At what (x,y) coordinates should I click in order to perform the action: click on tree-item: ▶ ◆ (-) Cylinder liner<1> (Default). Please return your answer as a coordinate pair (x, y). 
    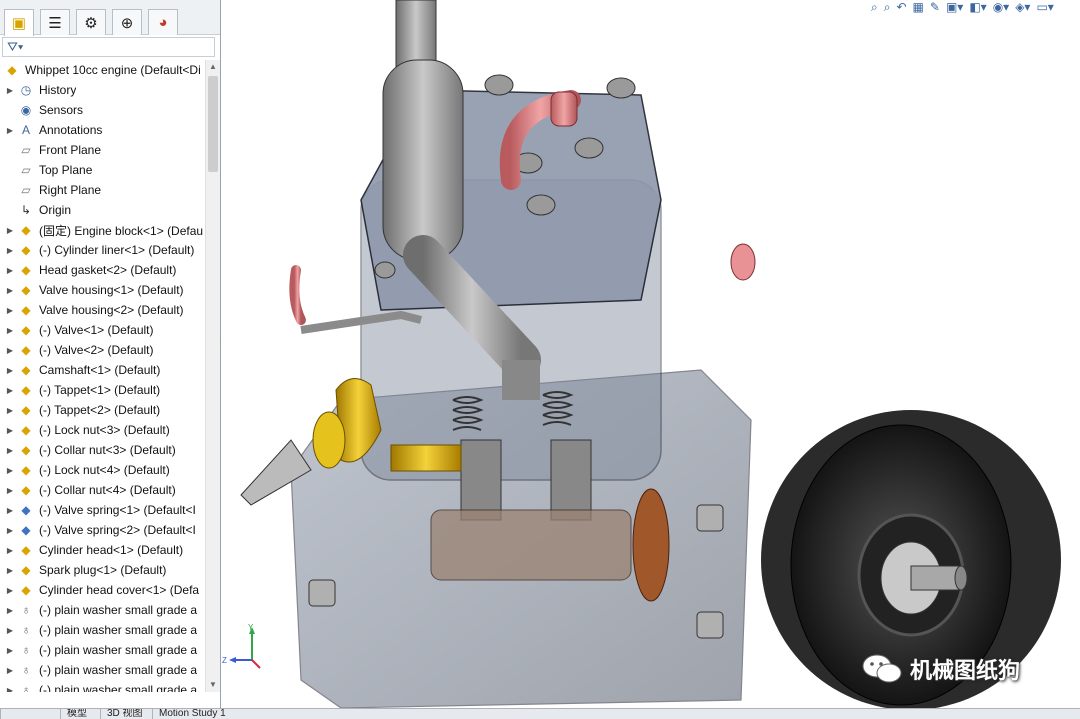
    Looking at the image, I should click on (102, 250).